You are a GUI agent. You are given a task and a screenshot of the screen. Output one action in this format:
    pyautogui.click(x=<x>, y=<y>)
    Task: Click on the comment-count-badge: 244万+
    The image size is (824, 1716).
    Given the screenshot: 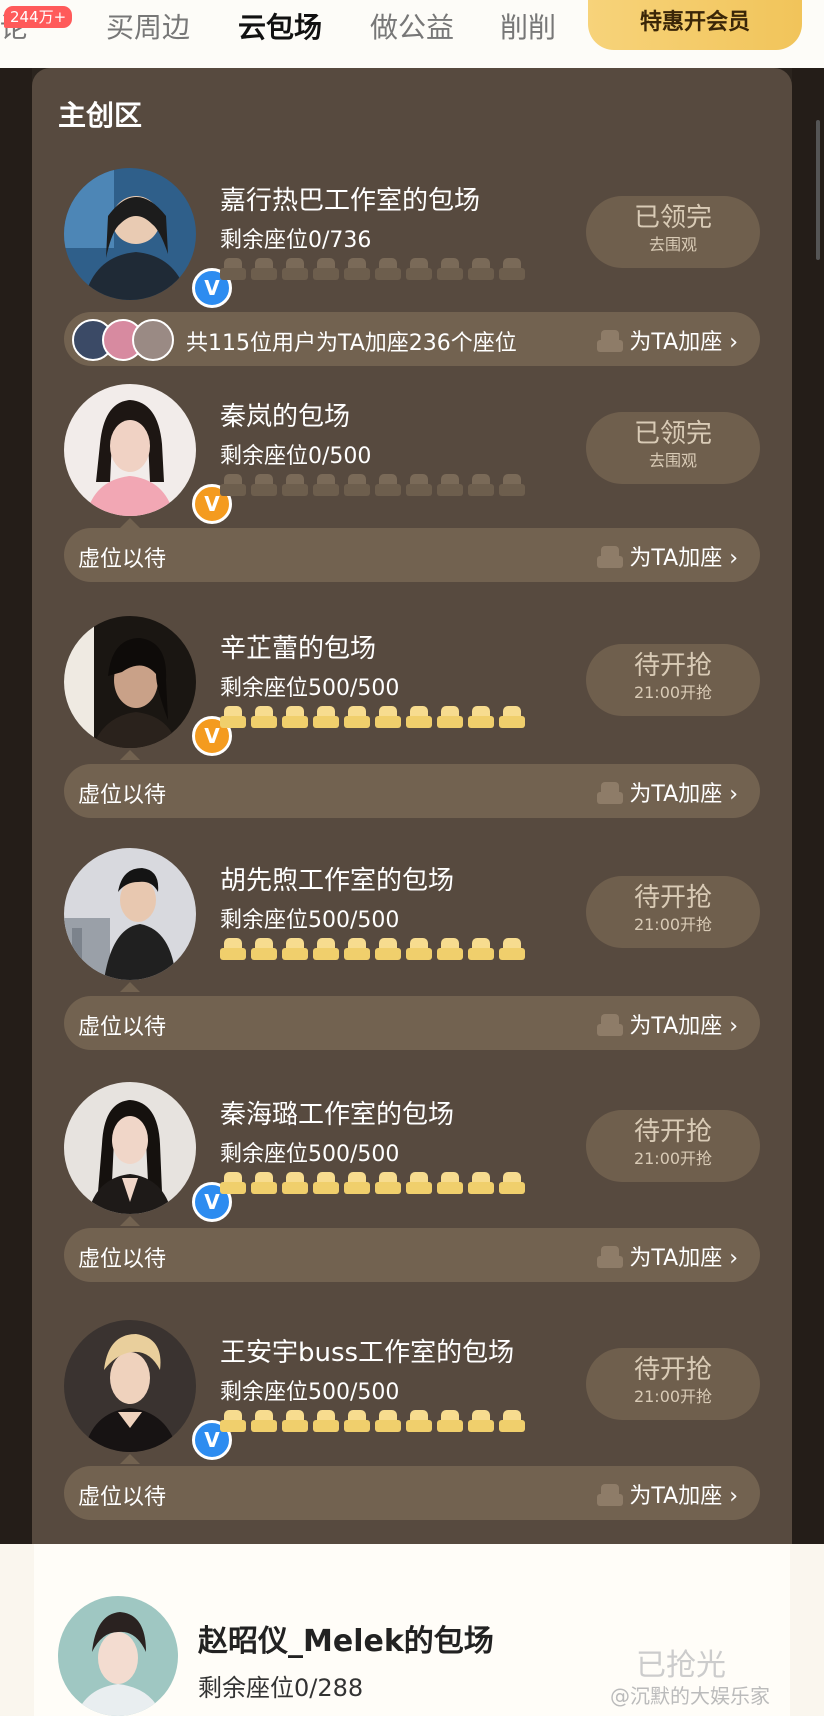 What is the action you would take?
    pyautogui.click(x=38, y=17)
    